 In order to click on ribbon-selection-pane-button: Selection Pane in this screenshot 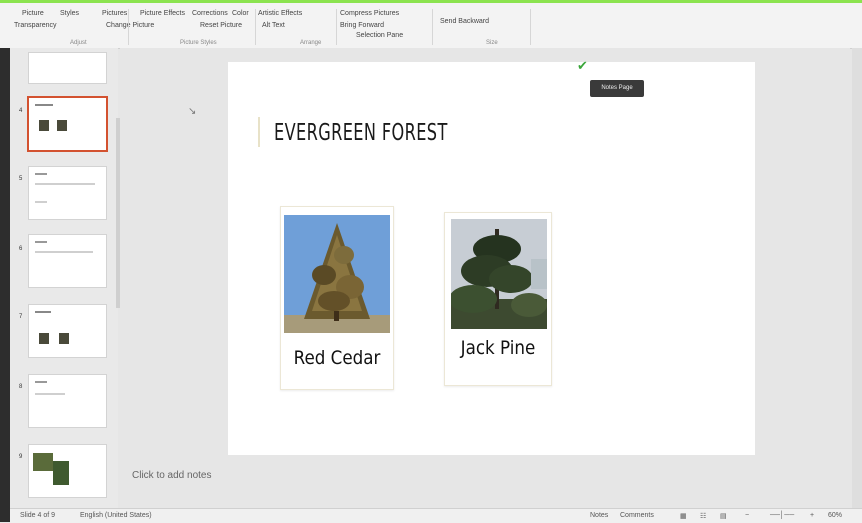, I will do `click(379, 35)`.